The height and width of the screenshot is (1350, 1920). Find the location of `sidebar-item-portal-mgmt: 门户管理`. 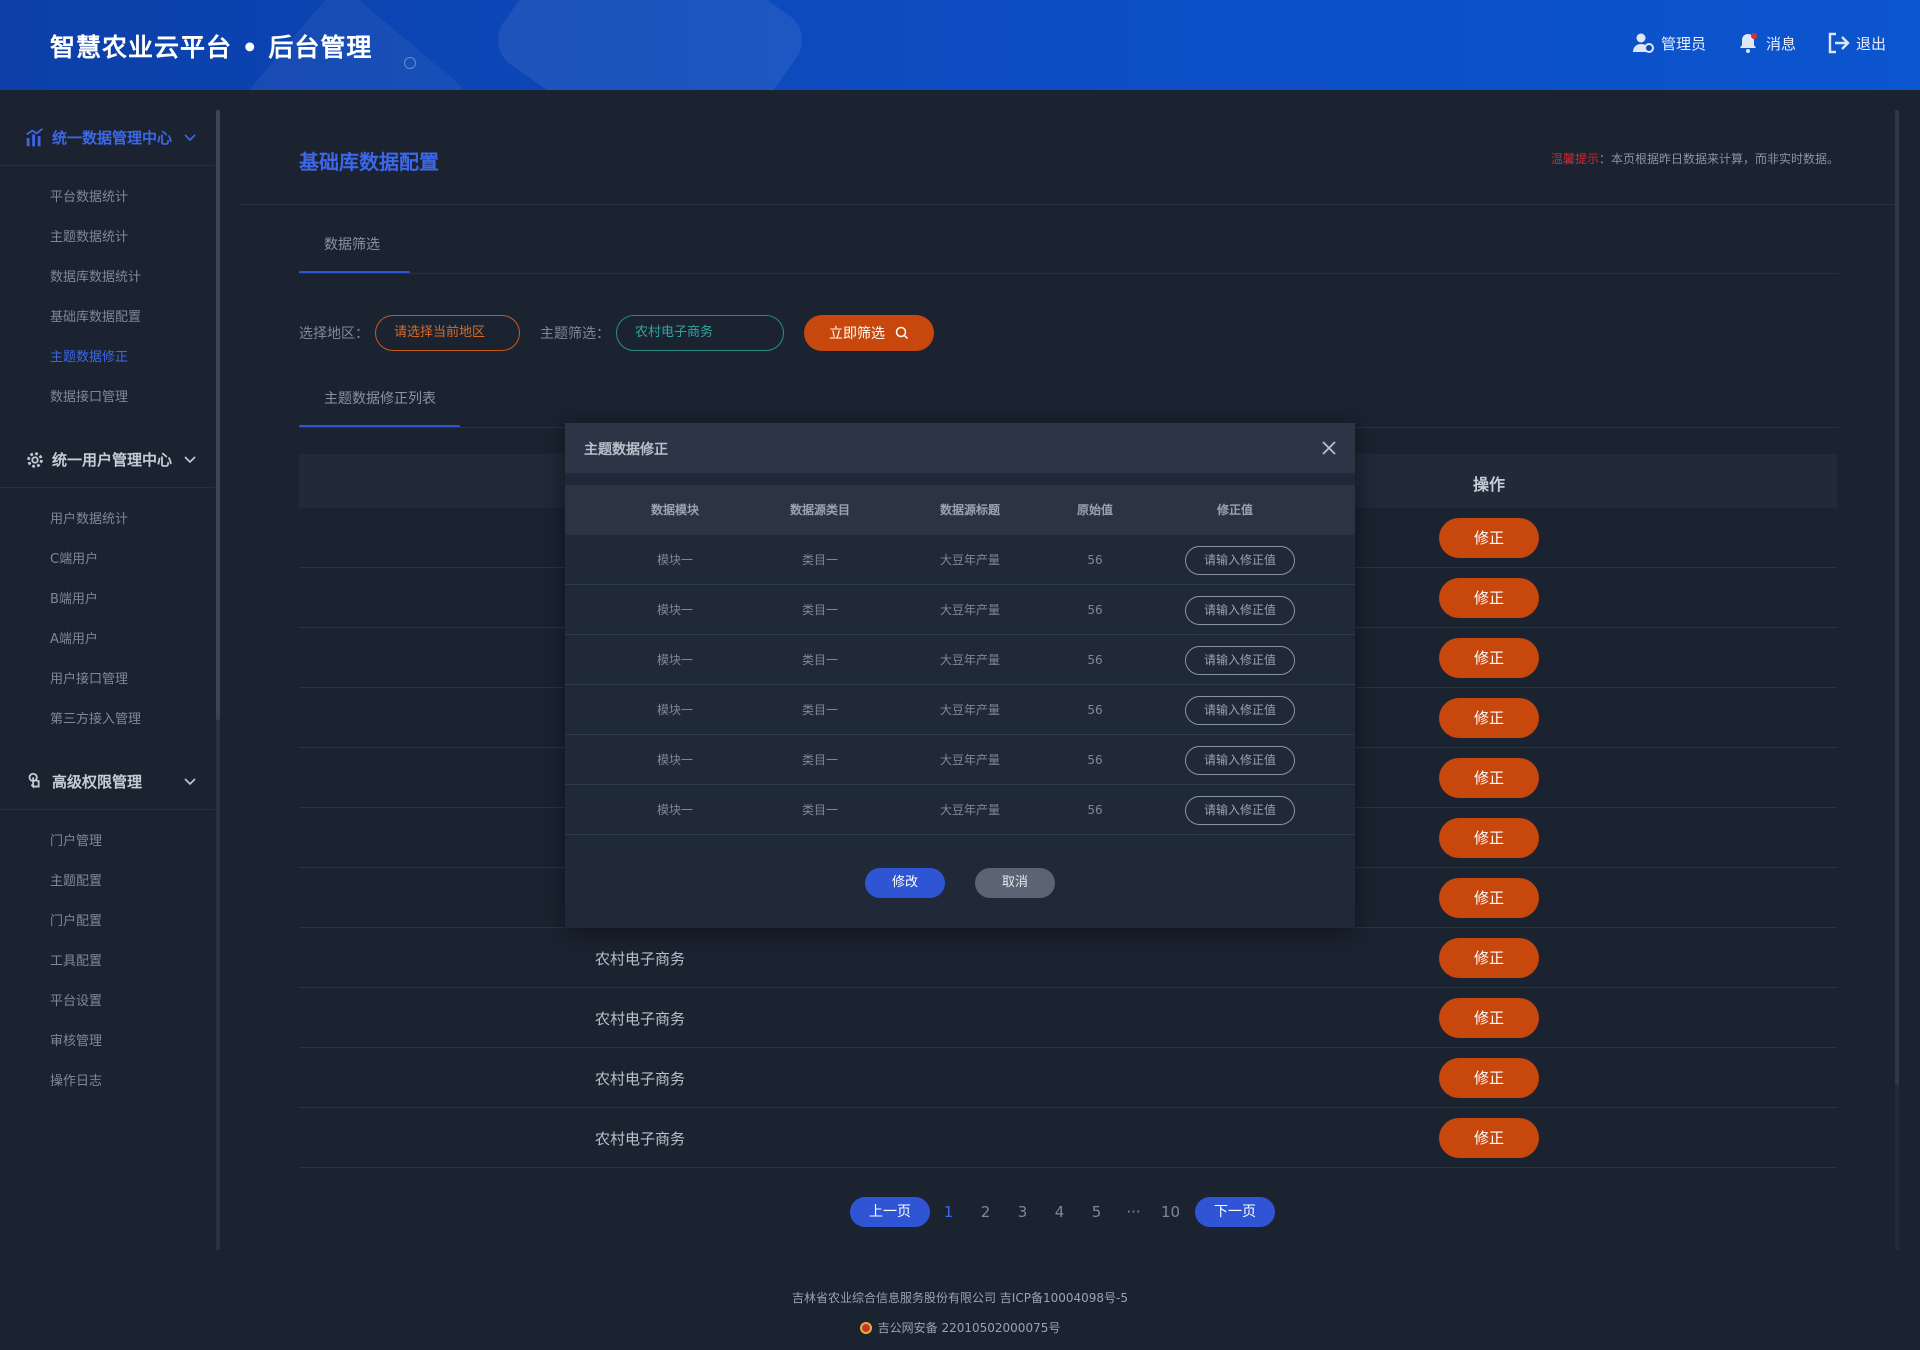

sidebar-item-portal-mgmt: 门户管理 is located at coordinates (107, 842).